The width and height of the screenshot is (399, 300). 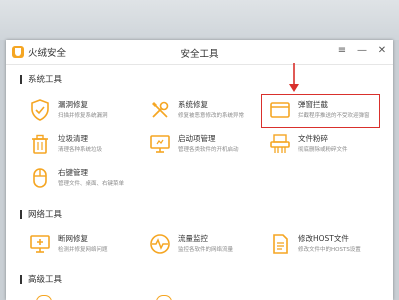 What do you see at coordinates (313, 138) in the screenshot?
I see `tool-title: 文件粉碎` at bounding box center [313, 138].